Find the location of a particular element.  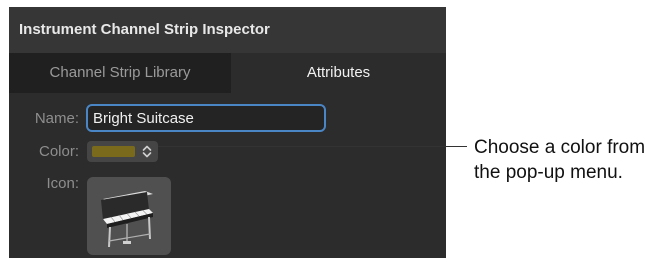

electric-piano-icon is located at coordinates (127, 219).